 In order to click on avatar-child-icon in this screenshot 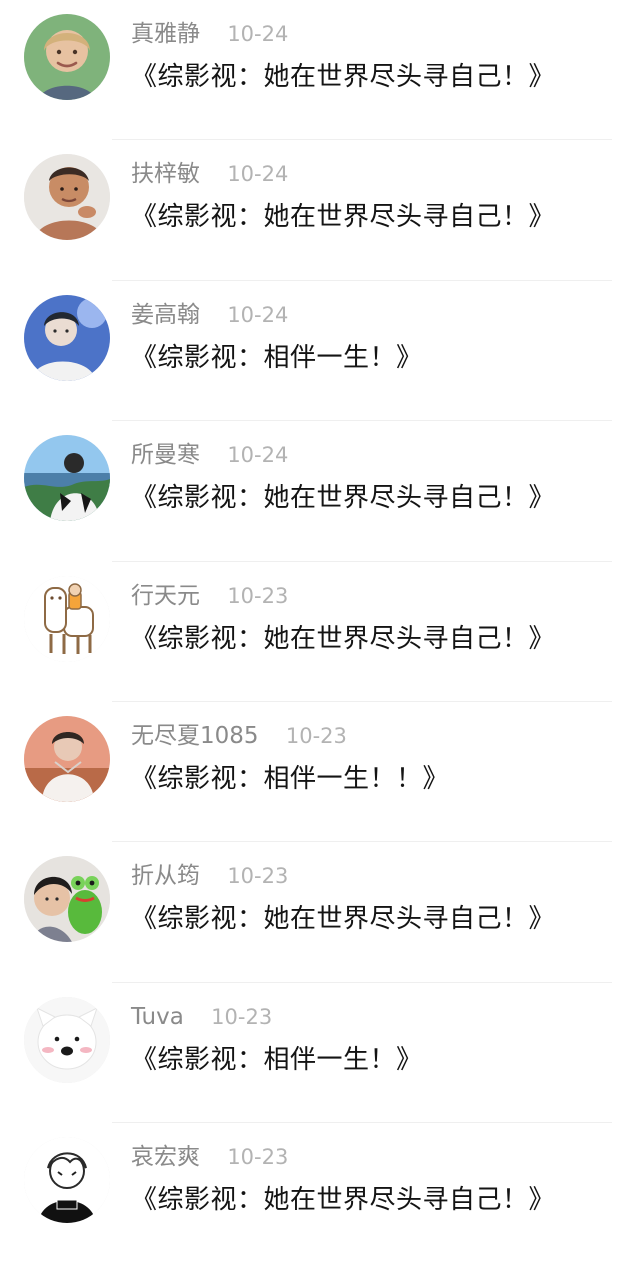, I will do `click(67, 57)`.